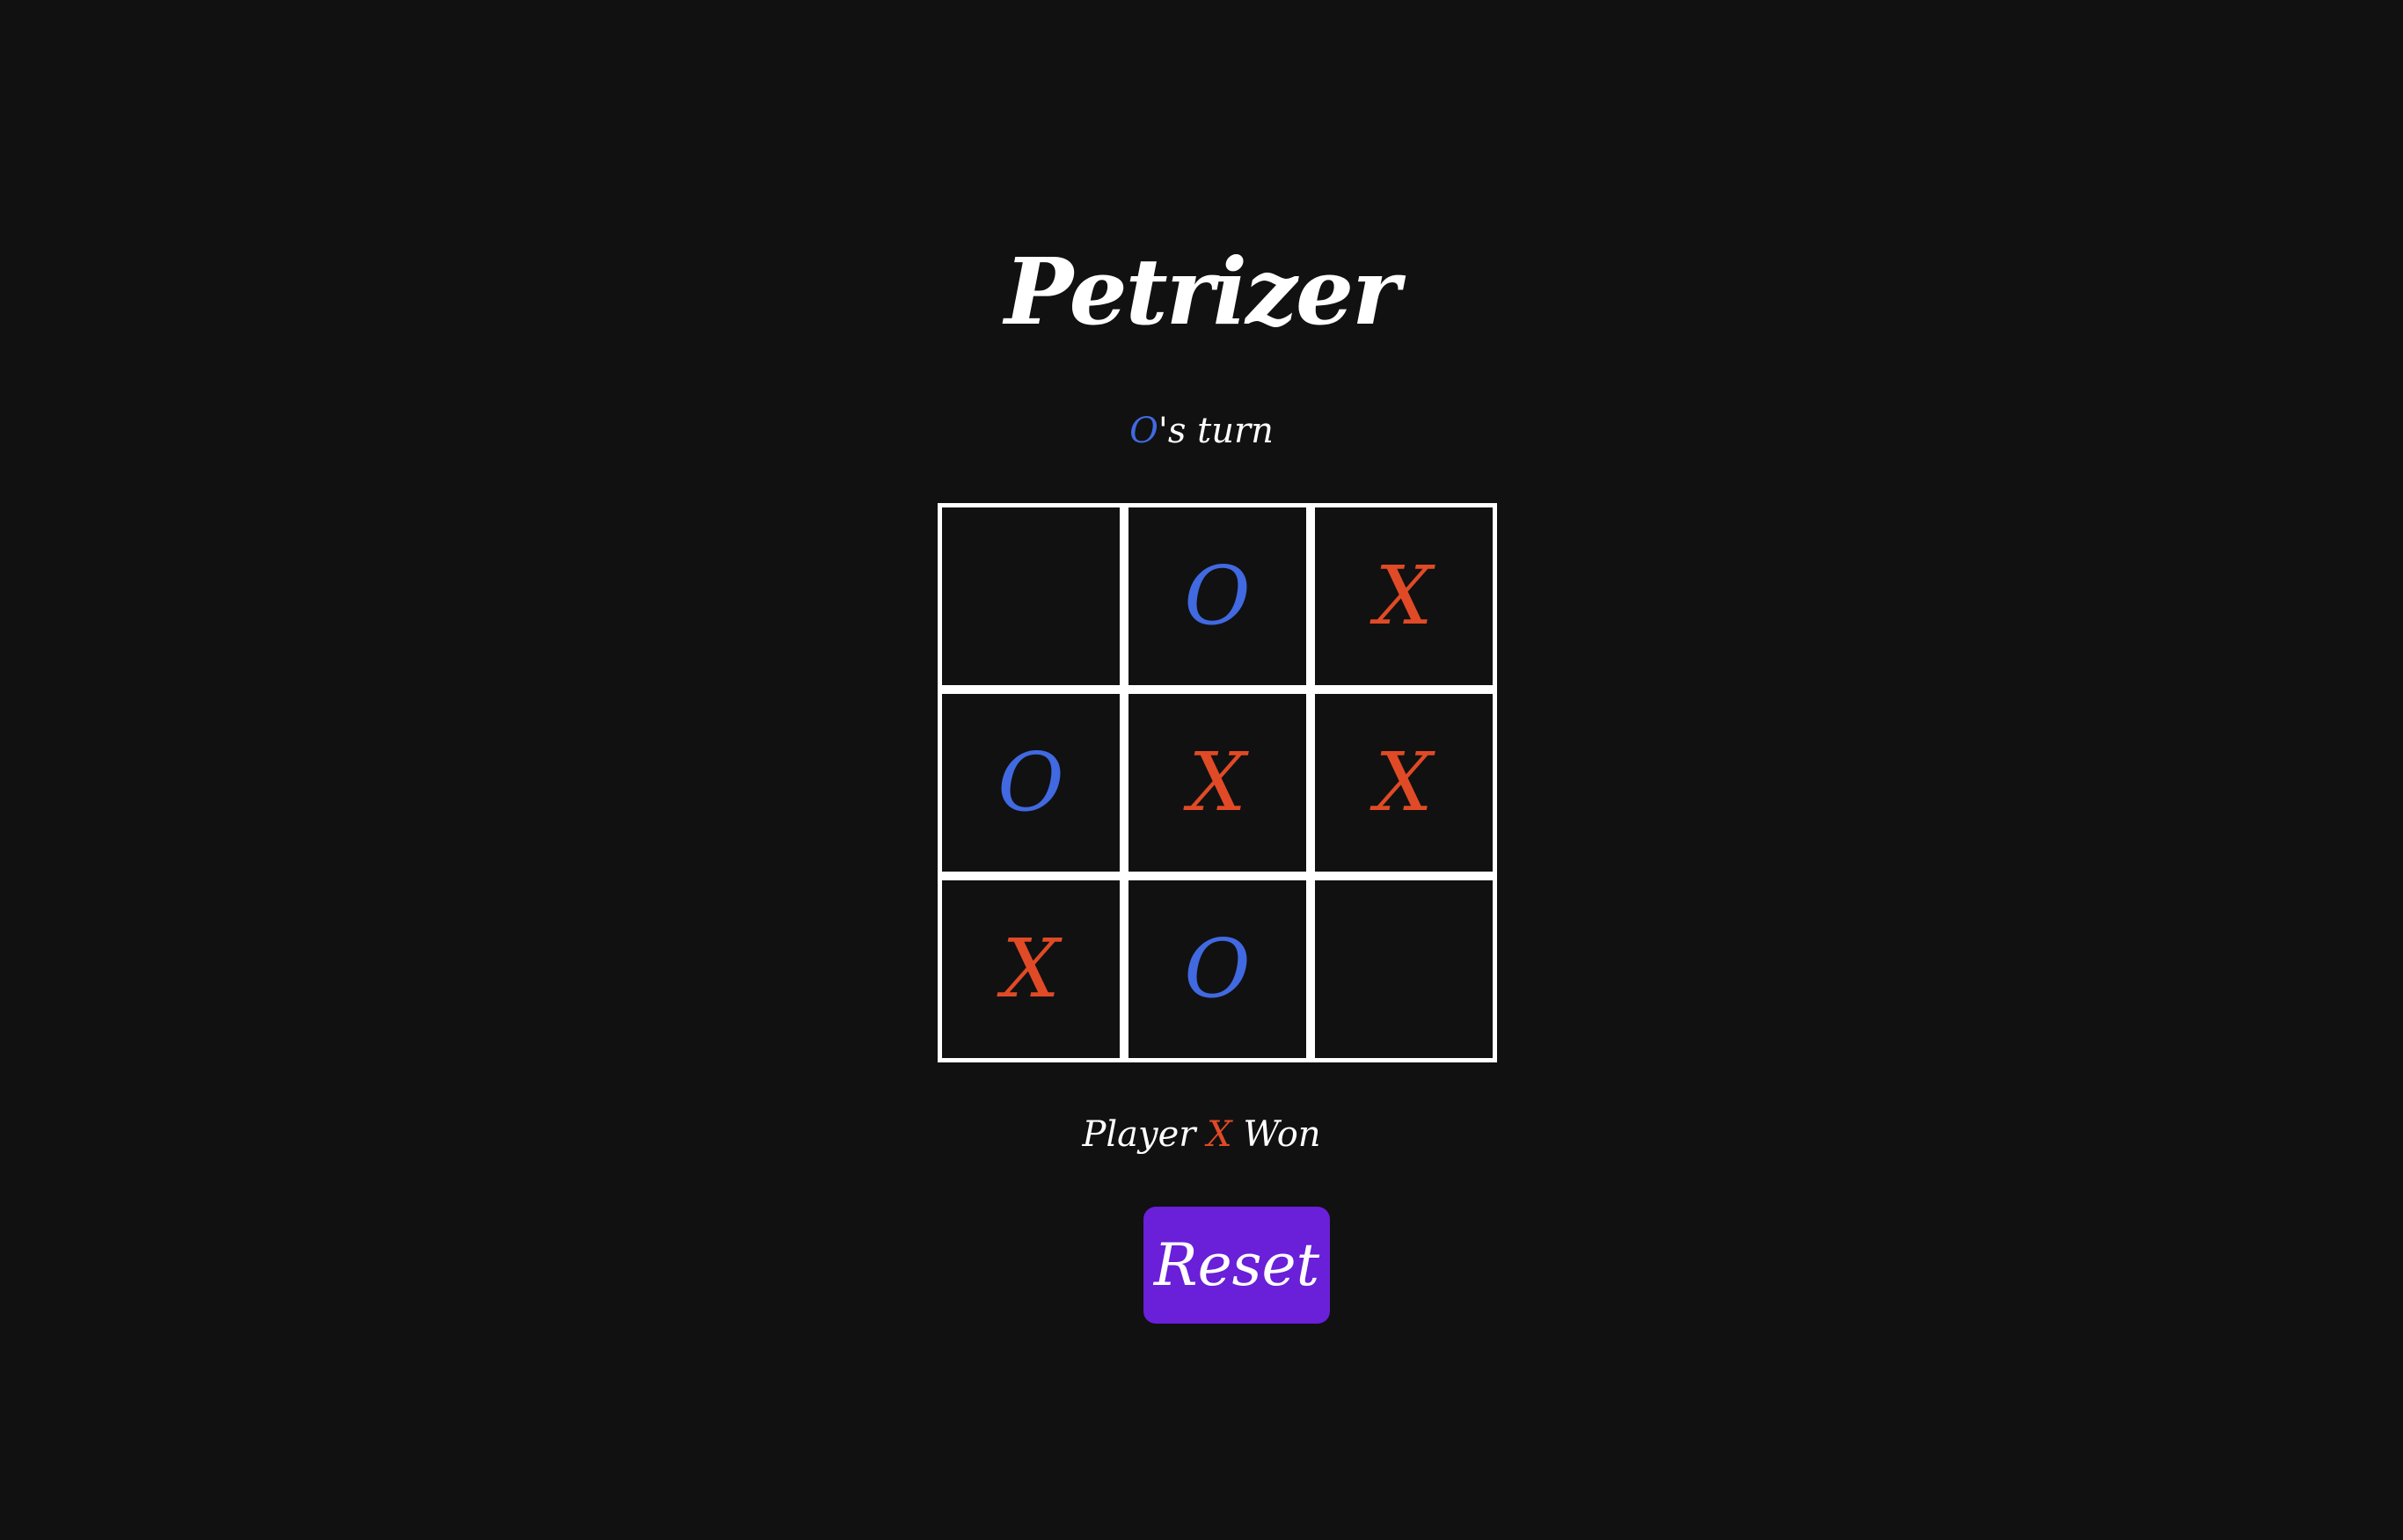 The height and width of the screenshot is (1540, 2403). I want to click on turn-text: 's turn, so click(1216, 431).